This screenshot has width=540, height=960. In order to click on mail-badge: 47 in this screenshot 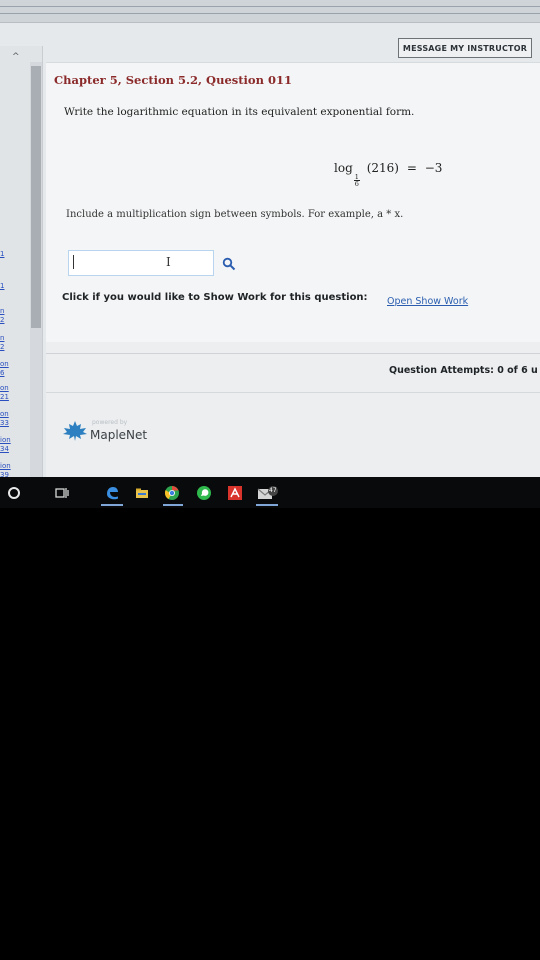, I will do `click(273, 490)`.